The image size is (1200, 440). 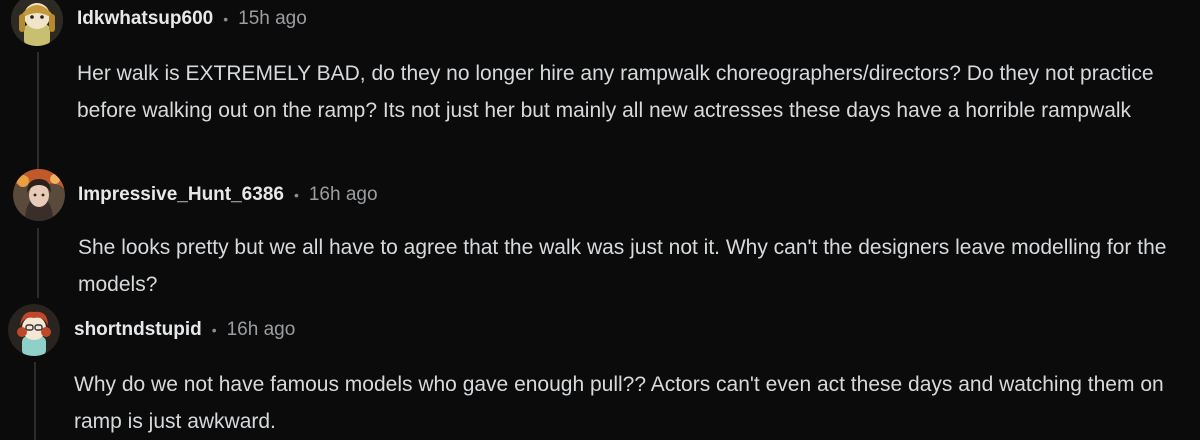 What do you see at coordinates (145, 19) in the screenshot?
I see `username: Idkwhatsup600` at bounding box center [145, 19].